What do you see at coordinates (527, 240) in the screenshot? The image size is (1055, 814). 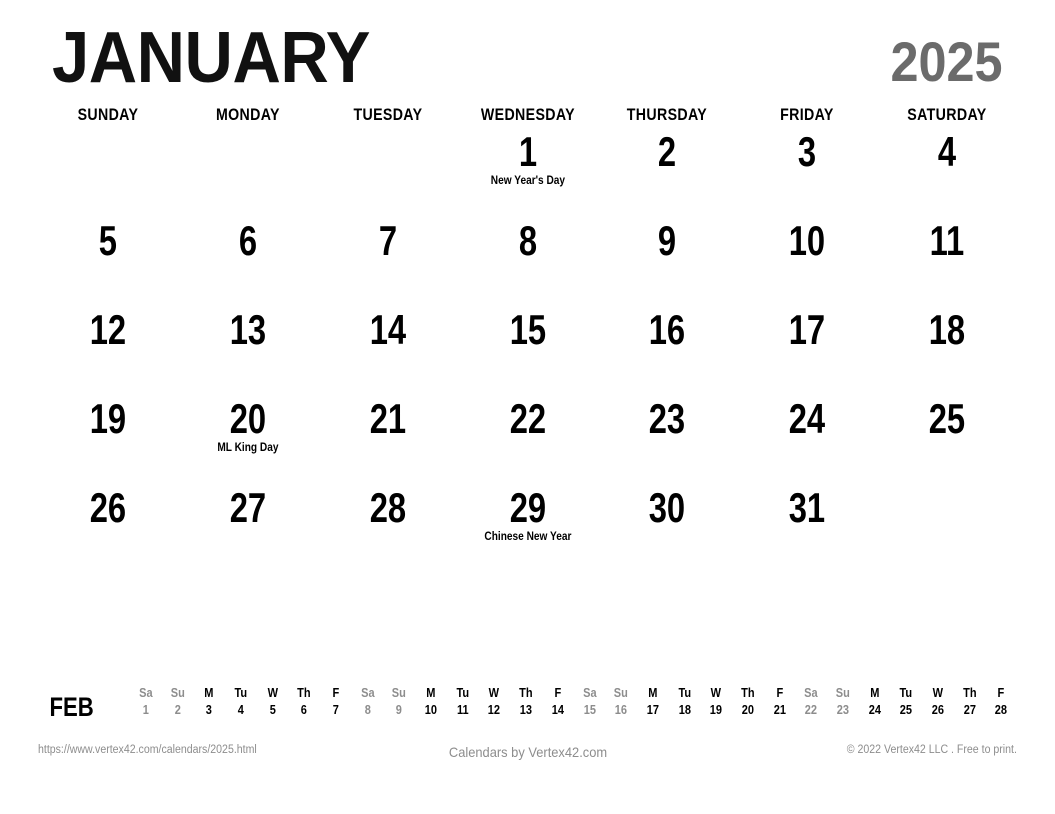 I see `day-number: 8` at bounding box center [527, 240].